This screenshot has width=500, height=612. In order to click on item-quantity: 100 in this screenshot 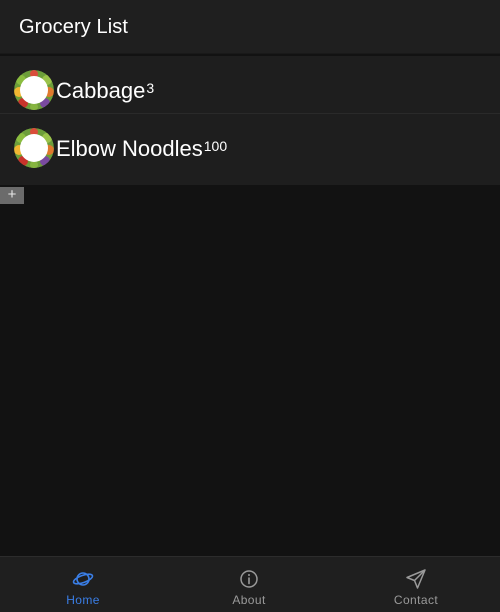, I will do `click(215, 146)`.